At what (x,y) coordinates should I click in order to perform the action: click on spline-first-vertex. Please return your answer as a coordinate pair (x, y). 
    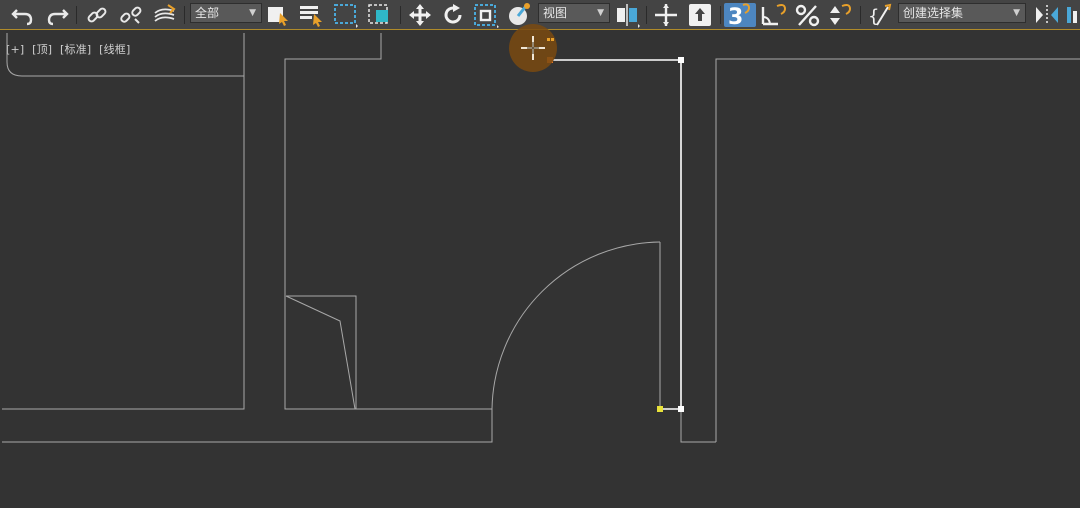
    Looking at the image, I should click on (660, 409).